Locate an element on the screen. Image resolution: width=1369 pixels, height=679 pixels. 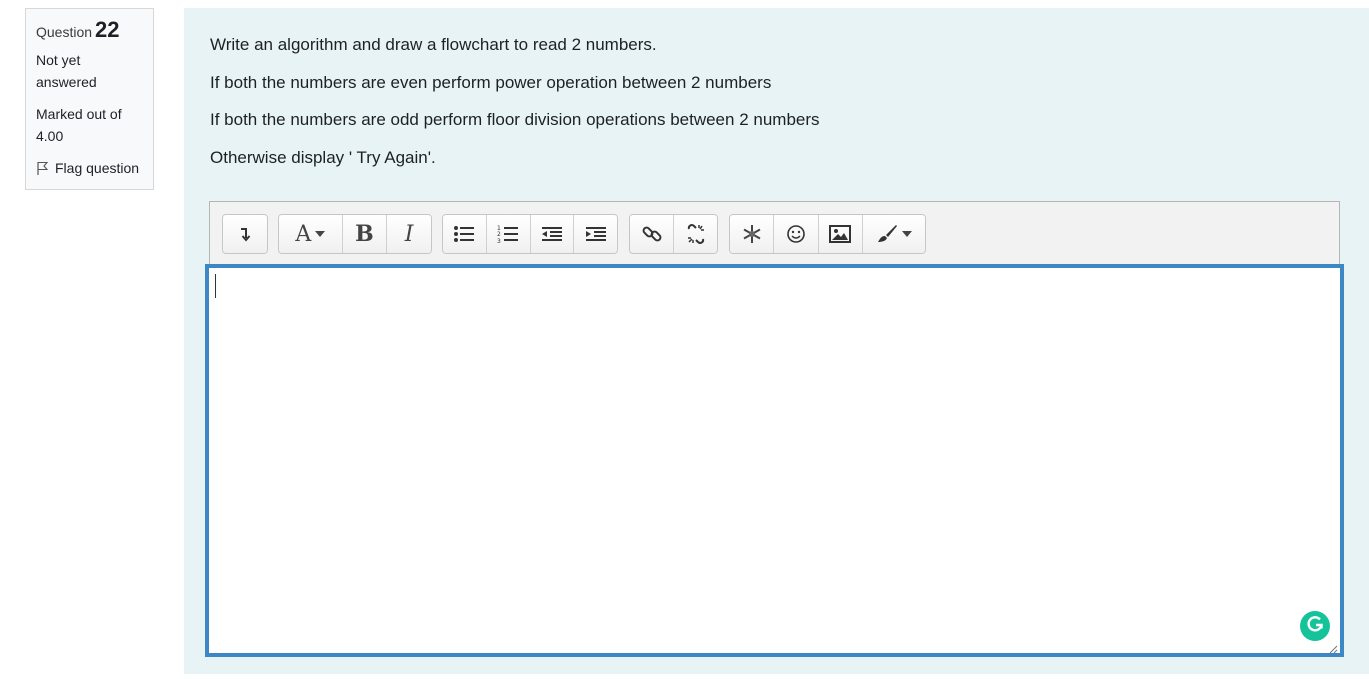
indent-button is located at coordinates (595, 234).